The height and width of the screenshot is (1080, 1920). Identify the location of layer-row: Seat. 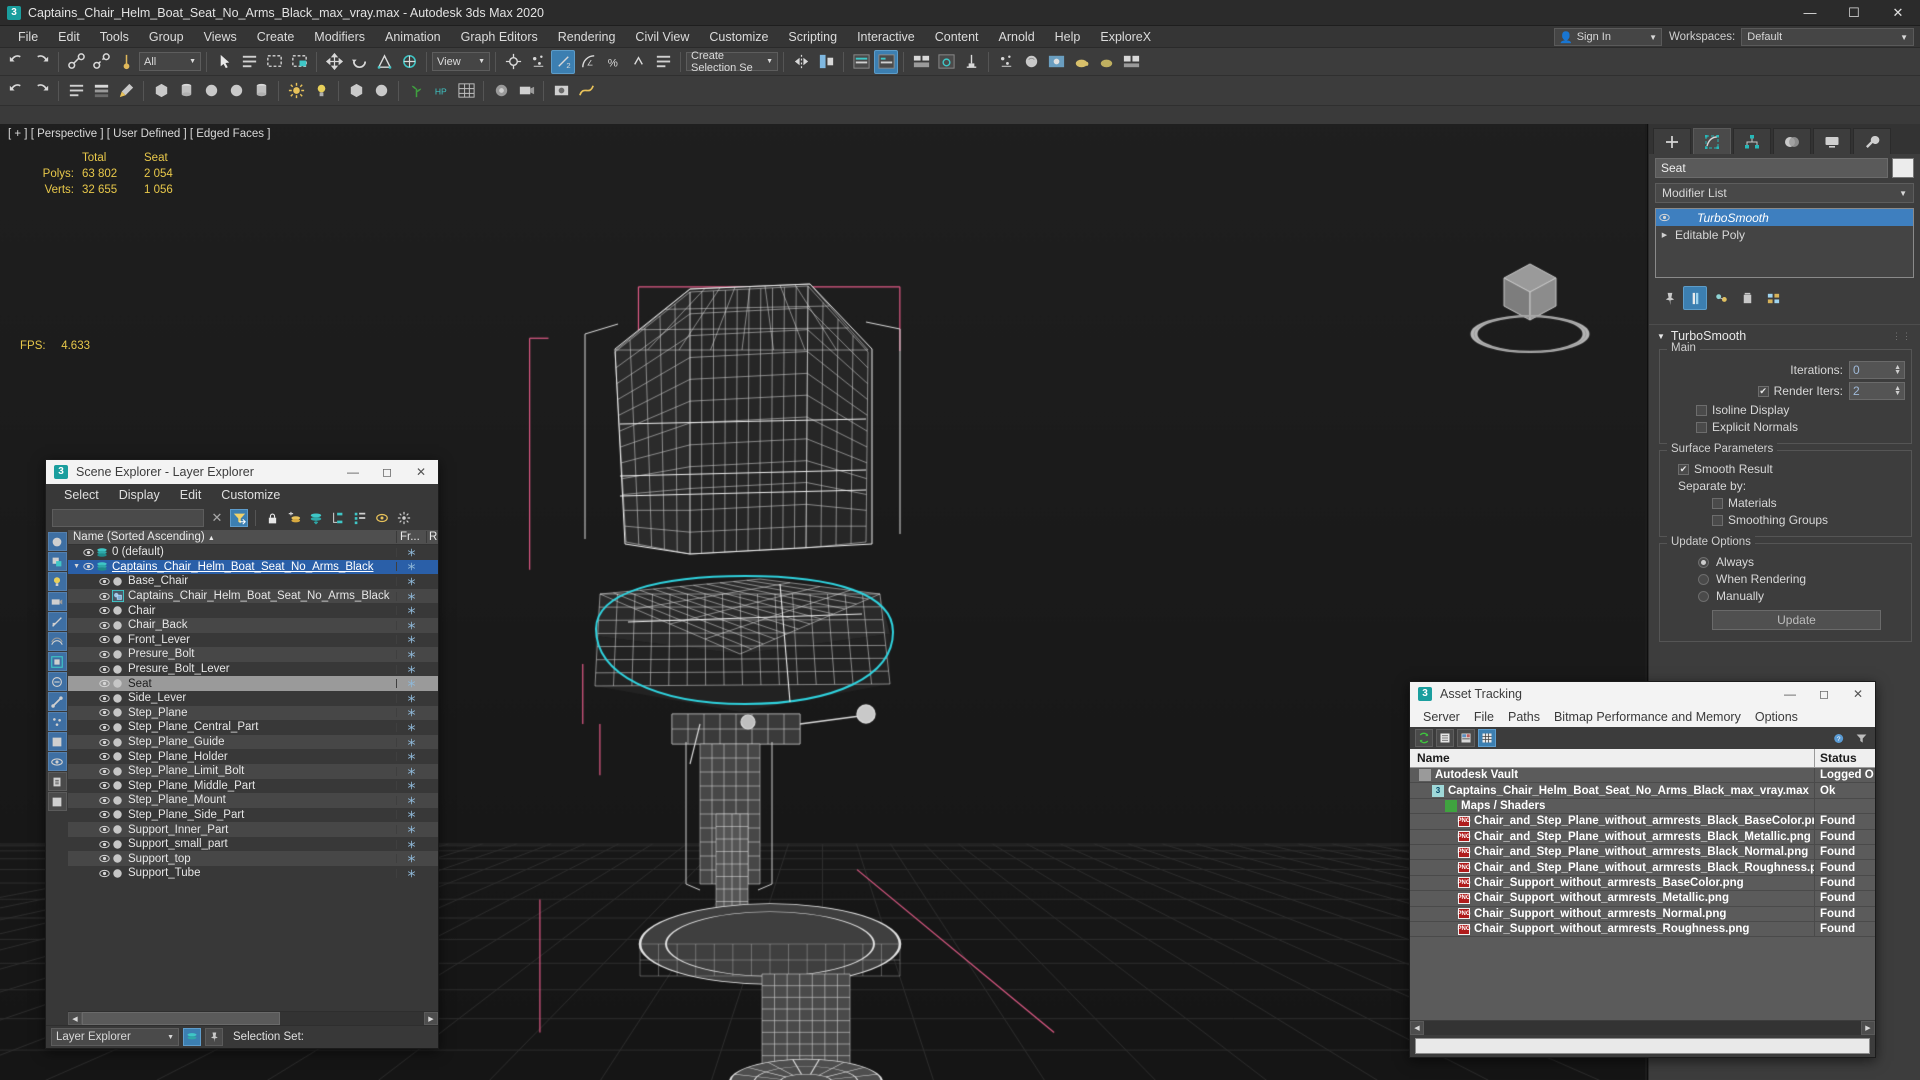
(253, 683).